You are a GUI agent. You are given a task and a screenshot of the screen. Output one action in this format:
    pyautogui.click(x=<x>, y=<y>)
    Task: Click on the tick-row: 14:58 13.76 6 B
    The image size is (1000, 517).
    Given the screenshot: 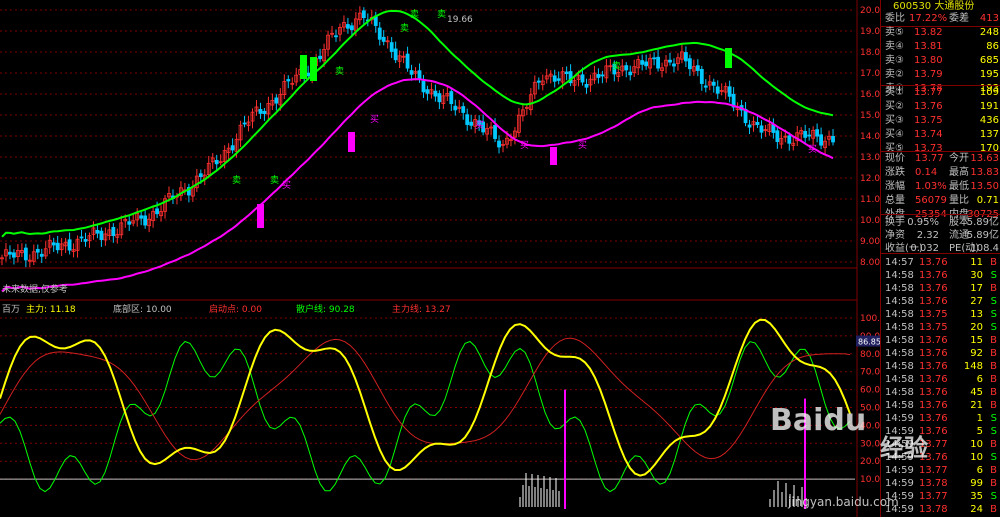 What is the action you would take?
    pyautogui.click(x=940, y=380)
    